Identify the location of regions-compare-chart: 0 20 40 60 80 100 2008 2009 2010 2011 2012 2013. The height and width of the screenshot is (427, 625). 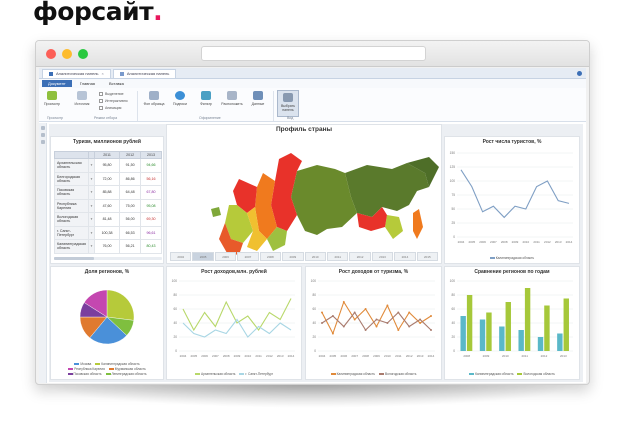
(512, 322).